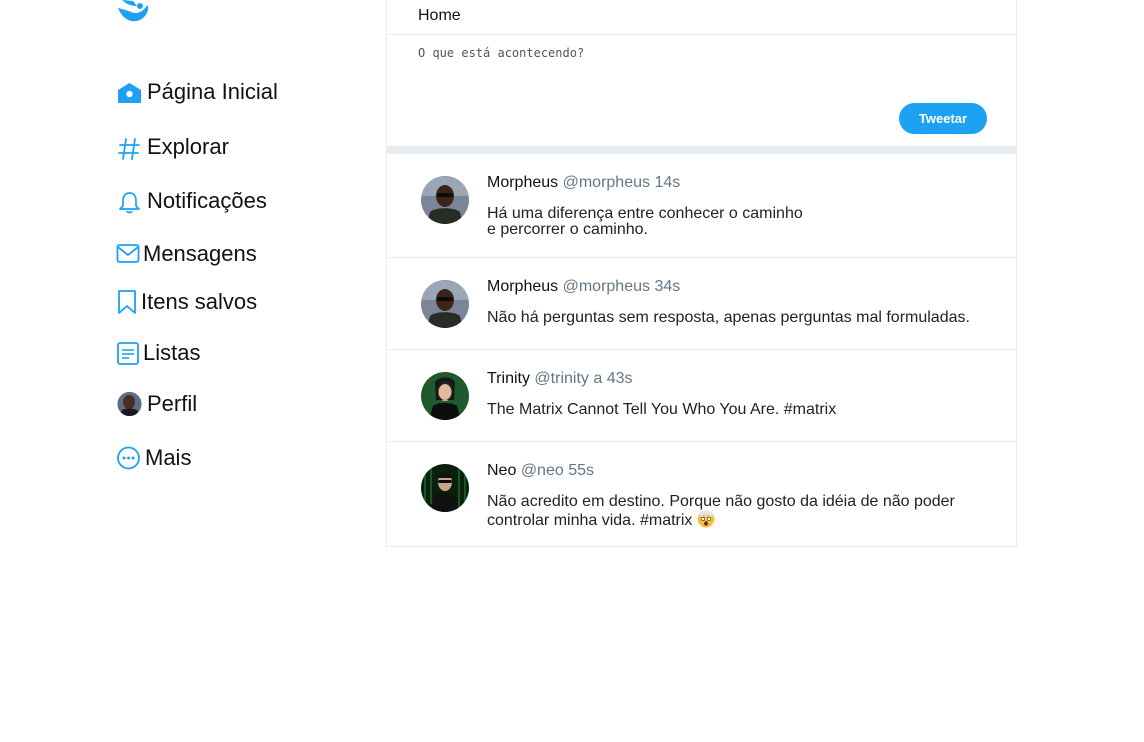  I want to click on author-name: Neo, so click(501, 470).